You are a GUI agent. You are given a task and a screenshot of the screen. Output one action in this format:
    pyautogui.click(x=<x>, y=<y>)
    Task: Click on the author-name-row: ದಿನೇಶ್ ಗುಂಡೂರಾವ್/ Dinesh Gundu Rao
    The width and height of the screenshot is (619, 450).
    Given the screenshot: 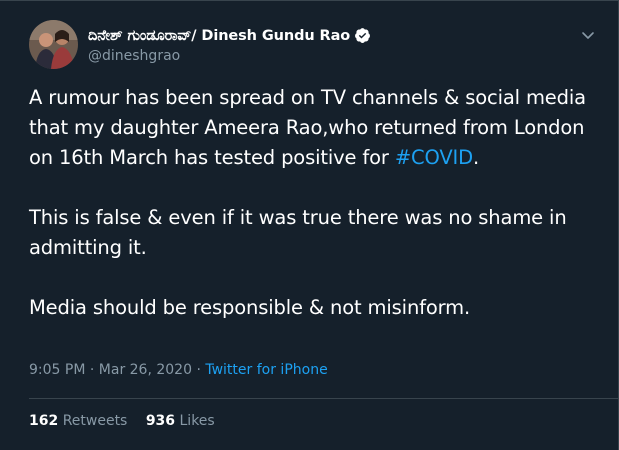 What is the action you would take?
    pyautogui.click(x=229, y=35)
    